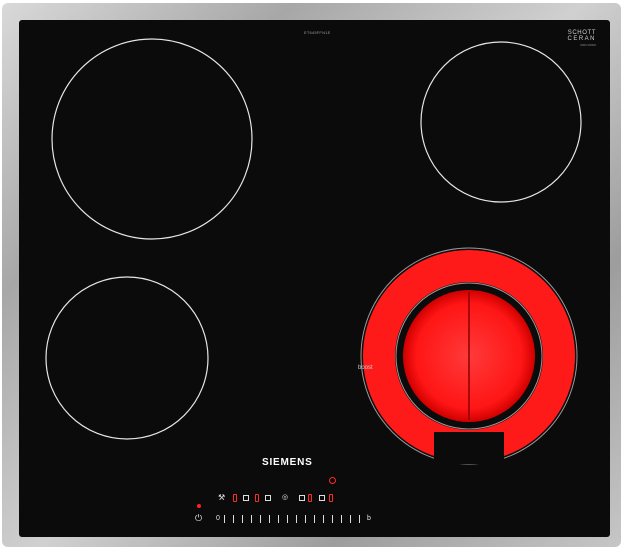  I want to click on slider-end-label: b, so click(369, 518).